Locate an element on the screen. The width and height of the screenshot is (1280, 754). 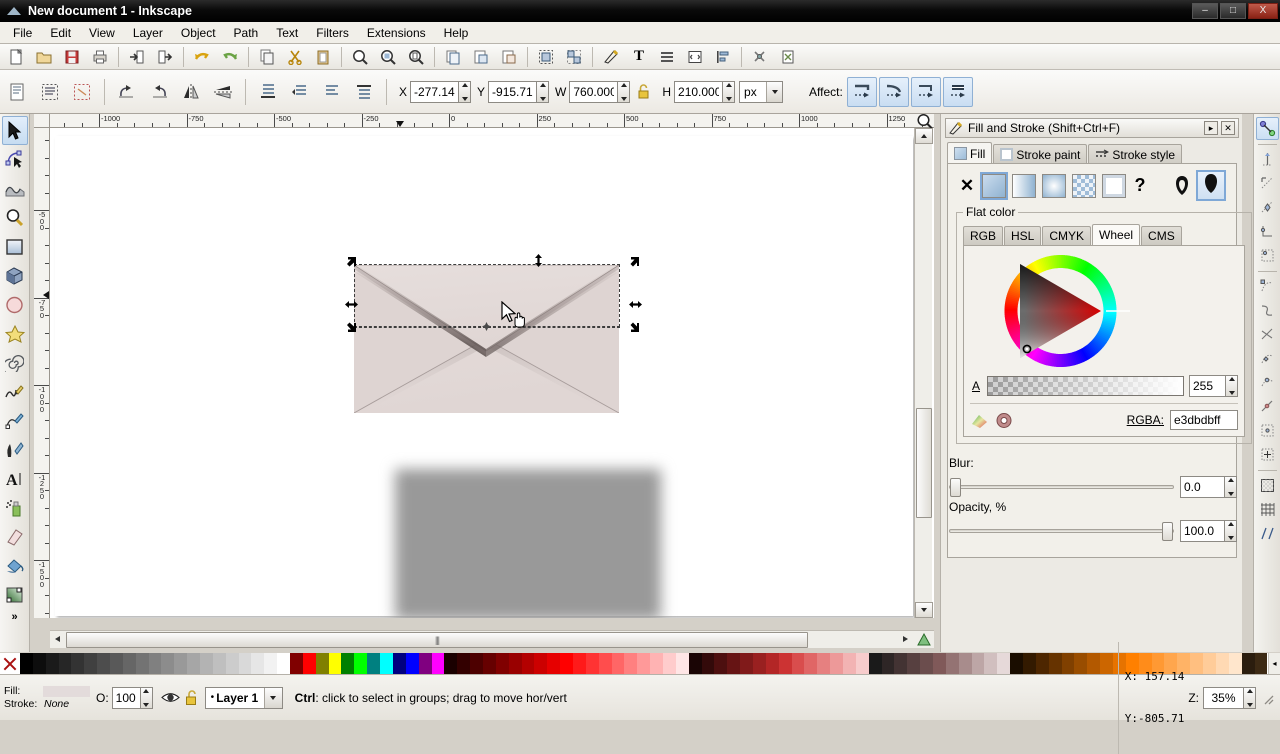
import-button is located at coordinates (137, 57).